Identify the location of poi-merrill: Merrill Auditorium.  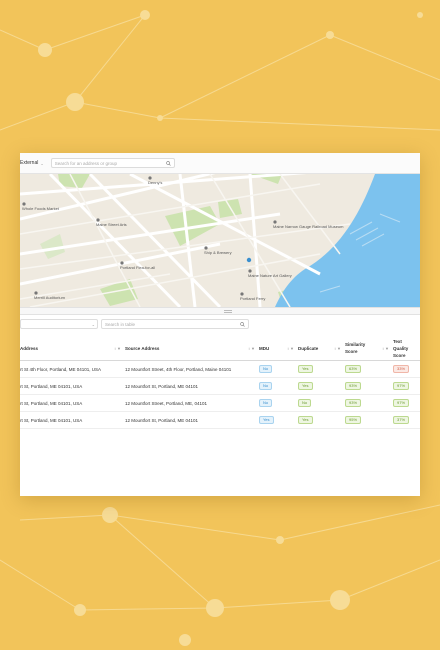
(49, 296).